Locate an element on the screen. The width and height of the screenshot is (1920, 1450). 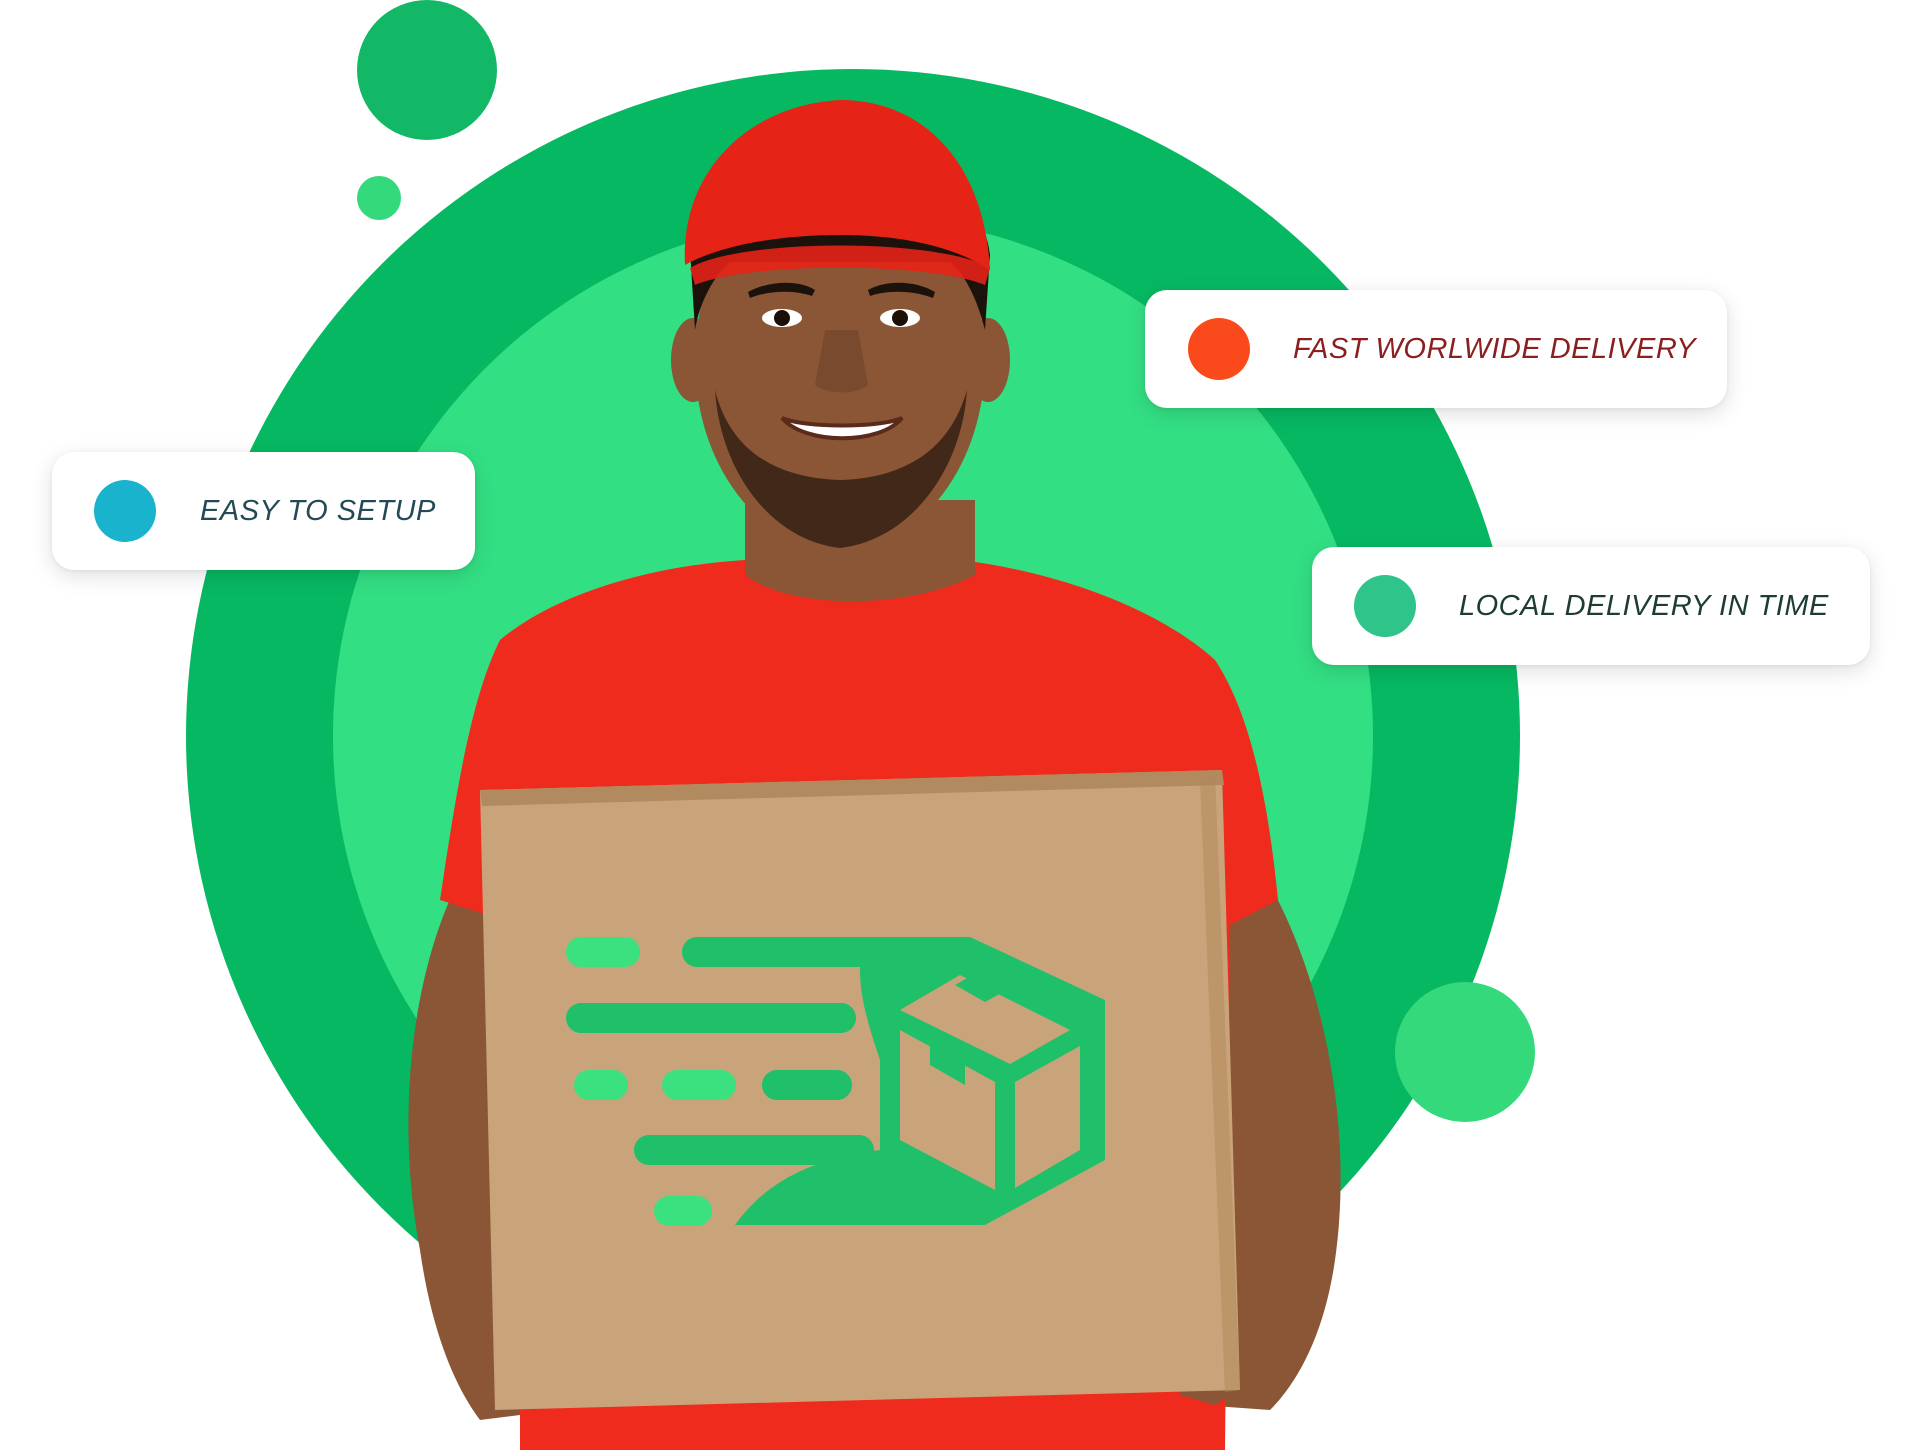
feature-card-easy-setup: EASY TO SETUP is located at coordinates (263, 511).